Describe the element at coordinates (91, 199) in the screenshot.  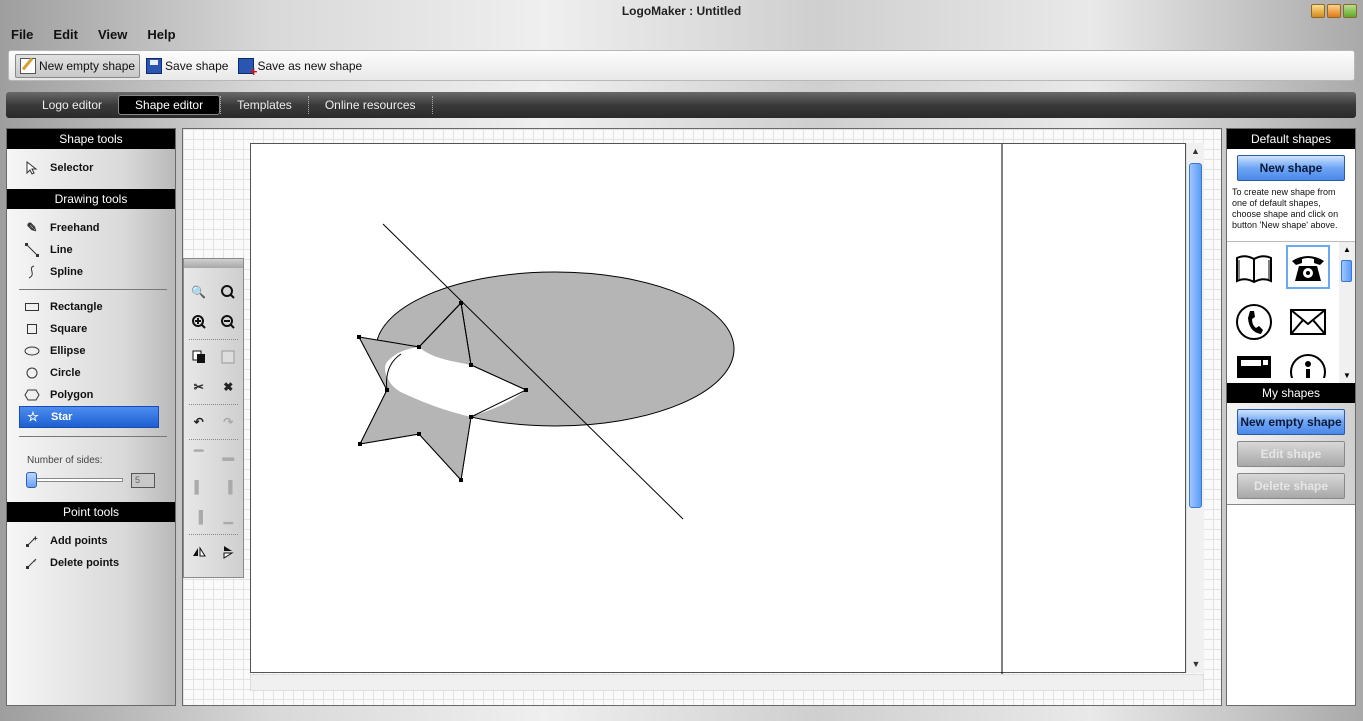
I see `drawing-tools-header: Drawing tools` at that location.